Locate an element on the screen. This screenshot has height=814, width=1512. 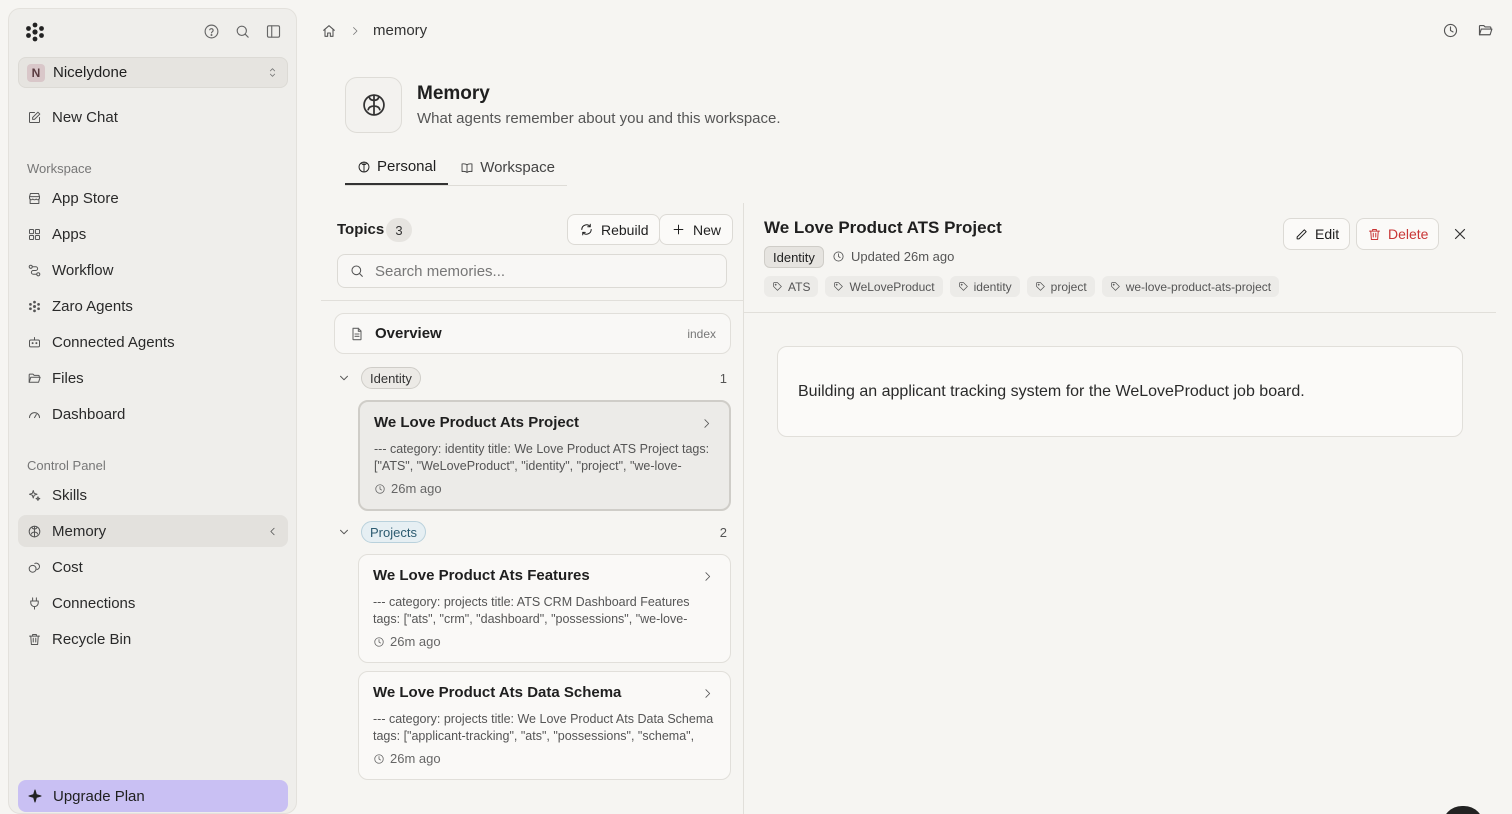
rebuild-label: Rebuild is located at coordinates (625, 229).